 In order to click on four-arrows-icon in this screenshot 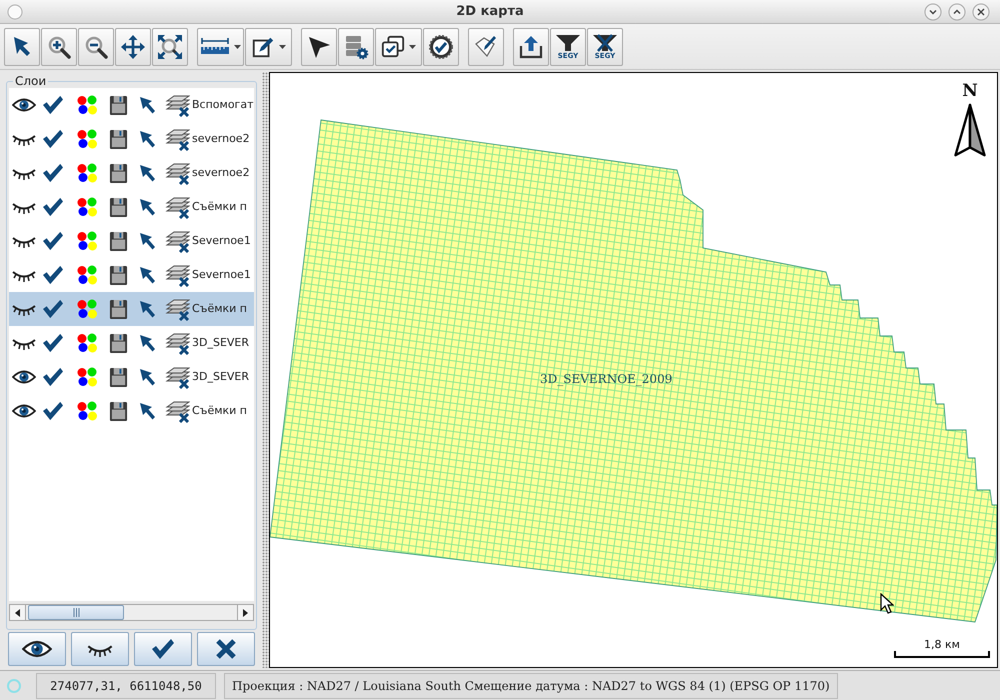, I will do `click(133, 47)`.